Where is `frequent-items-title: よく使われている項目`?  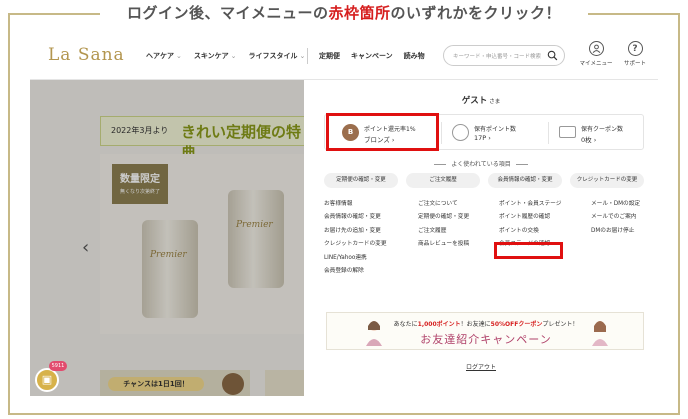
frequent-items-title: よく使われている項目 is located at coordinates (481, 163).